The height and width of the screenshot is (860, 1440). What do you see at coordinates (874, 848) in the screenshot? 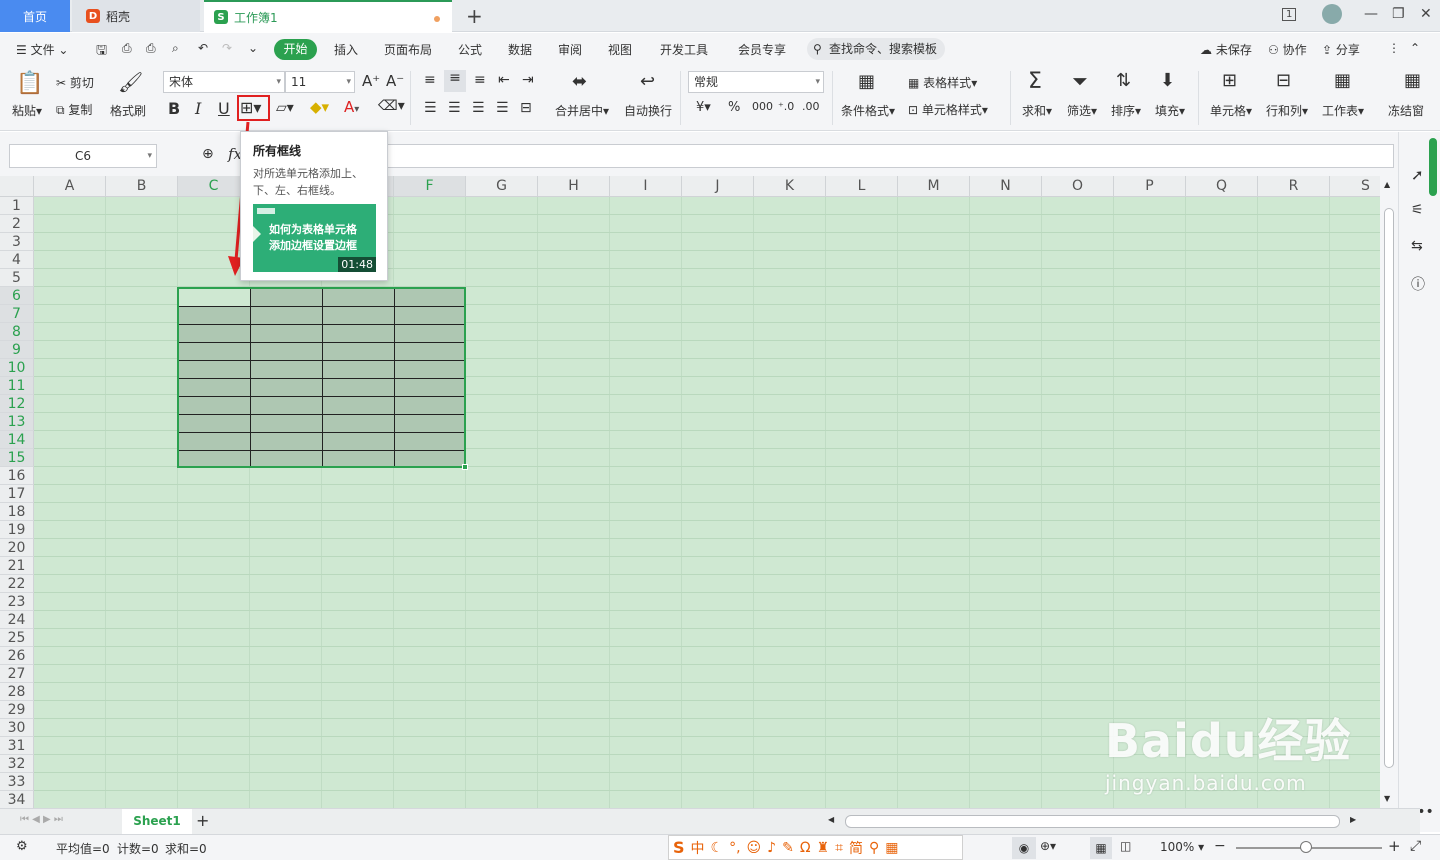
I see `ime-search-icon: ⚲` at bounding box center [874, 848].